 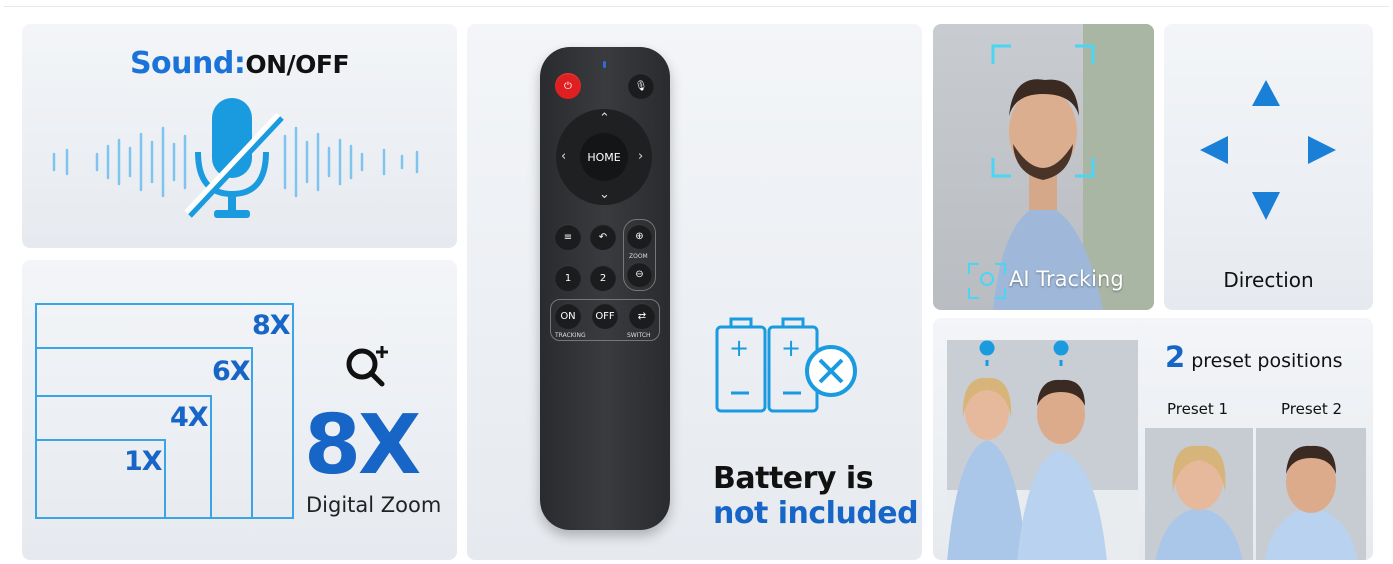 I want to click on tracking-label: TRACKING, so click(x=570, y=335).